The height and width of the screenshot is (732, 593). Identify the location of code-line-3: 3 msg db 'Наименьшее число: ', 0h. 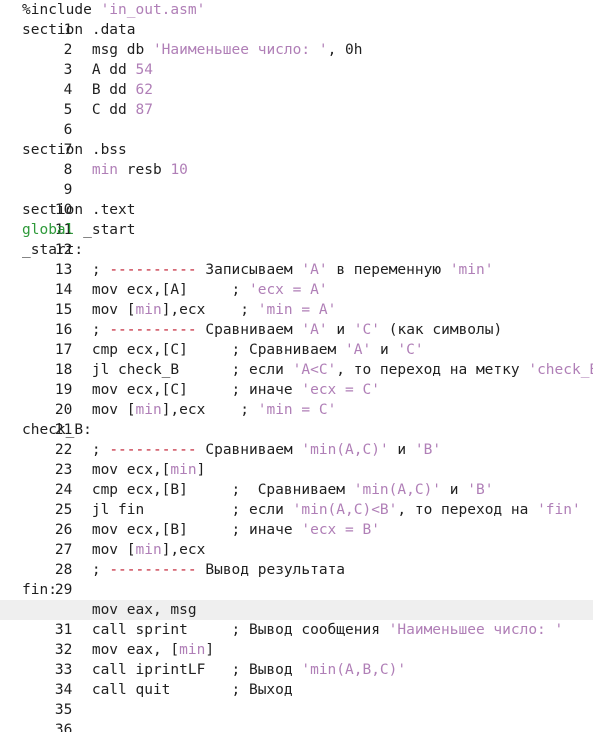
(296, 59).